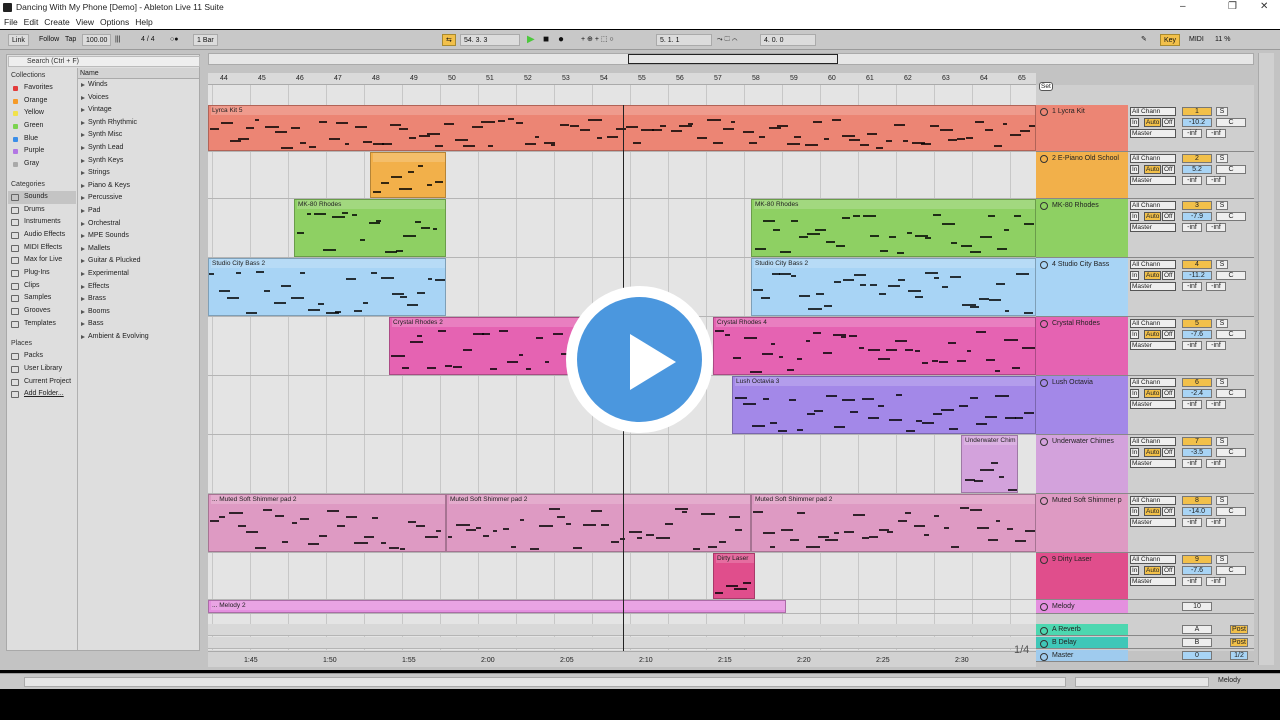 This screenshot has height=720, width=1280. What do you see at coordinates (42, 113) in the screenshot?
I see `collection-item: Yellow` at bounding box center [42, 113].